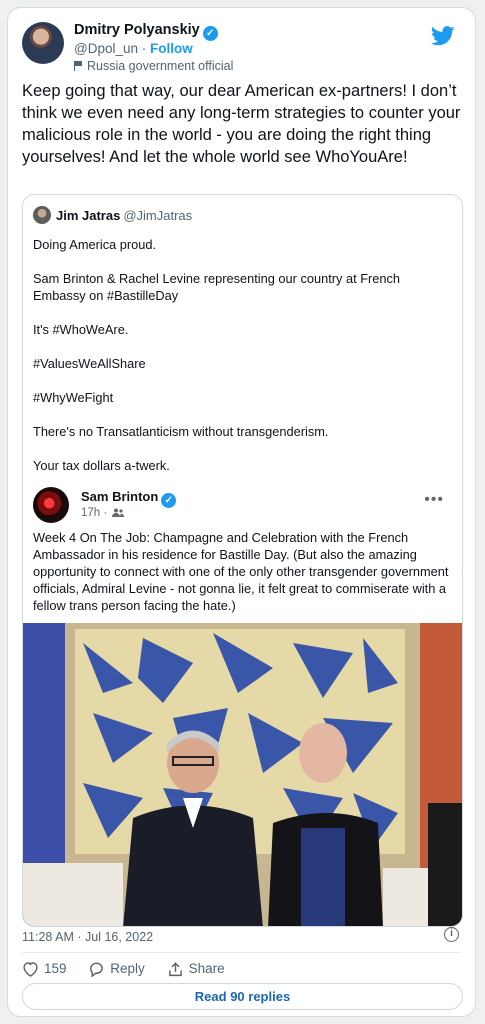  Describe the element at coordinates (42, 215) in the screenshot. I see `quoted-avatar` at that location.